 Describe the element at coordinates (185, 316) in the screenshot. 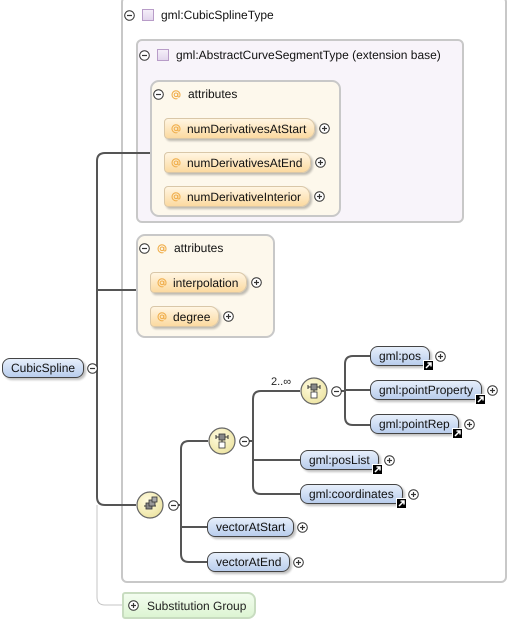

I see `attribute-node: degree` at that location.